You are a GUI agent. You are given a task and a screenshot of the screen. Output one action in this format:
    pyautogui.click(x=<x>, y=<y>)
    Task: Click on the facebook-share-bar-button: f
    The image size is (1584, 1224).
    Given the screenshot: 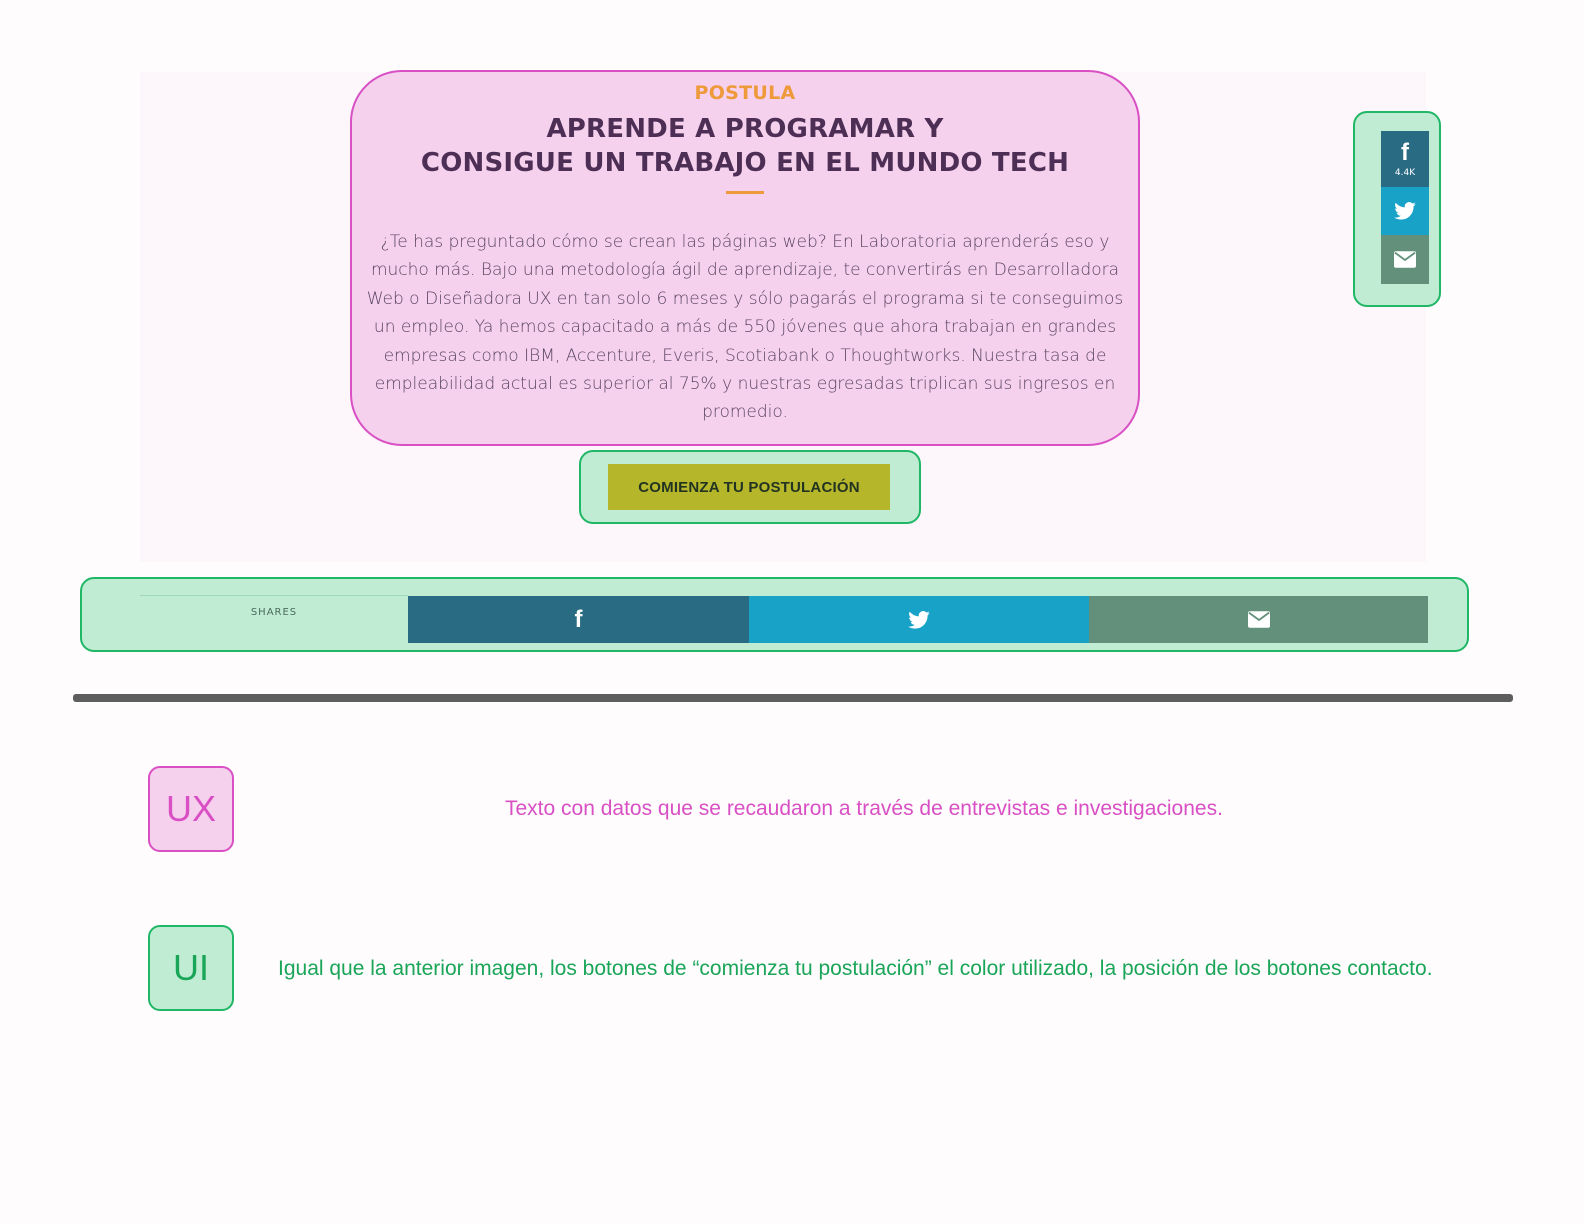 What is the action you would take?
    pyautogui.click(x=578, y=619)
    